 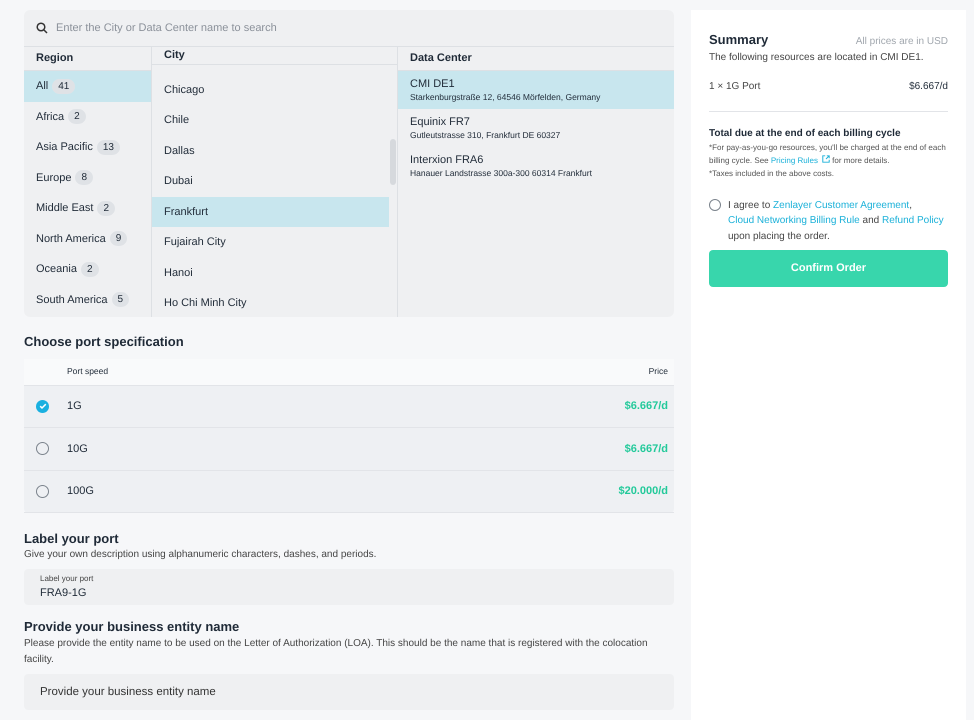 What do you see at coordinates (87, 239) in the screenshot?
I see `region-item: North America 9` at bounding box center [87, 239].